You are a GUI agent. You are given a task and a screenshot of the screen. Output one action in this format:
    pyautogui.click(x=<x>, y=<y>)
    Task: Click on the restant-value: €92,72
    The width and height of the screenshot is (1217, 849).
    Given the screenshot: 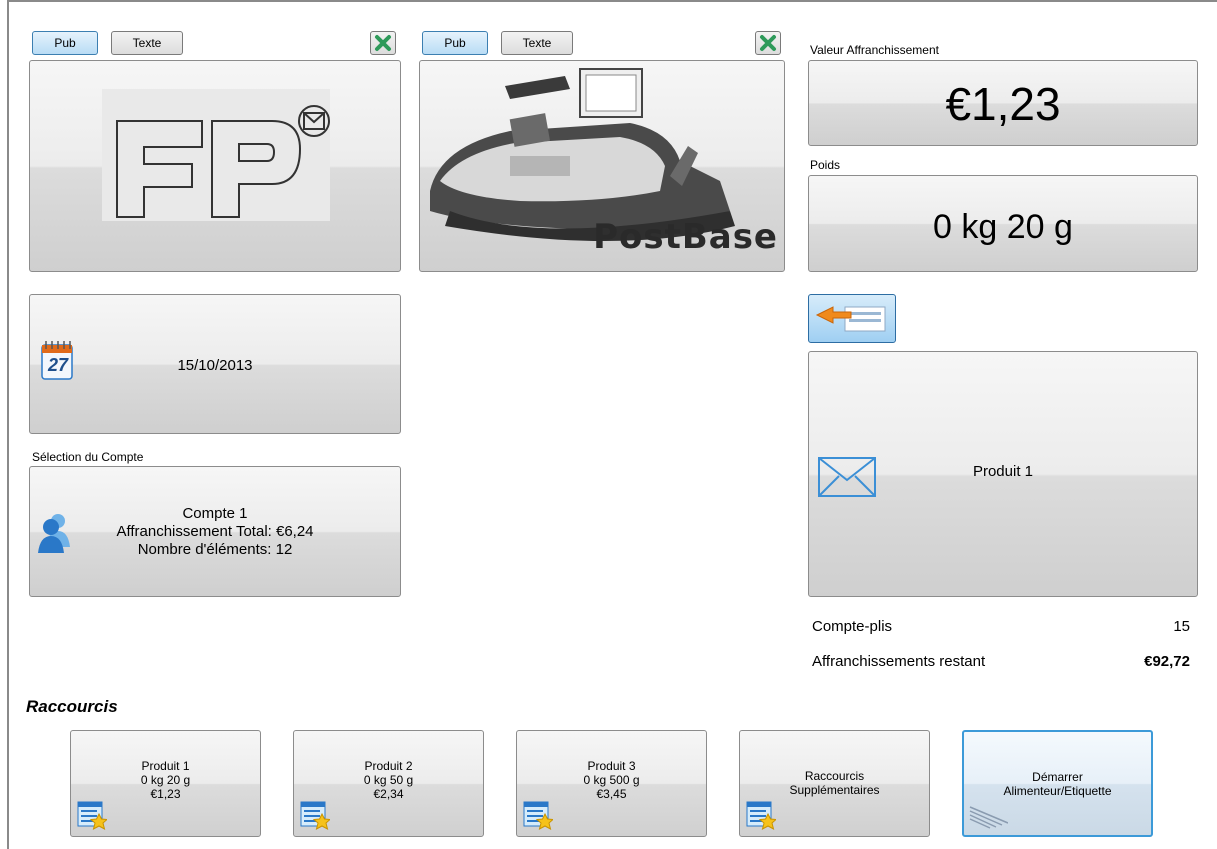 What is the action you would take?
    pyautogui.click(x=1167, y=661)
    